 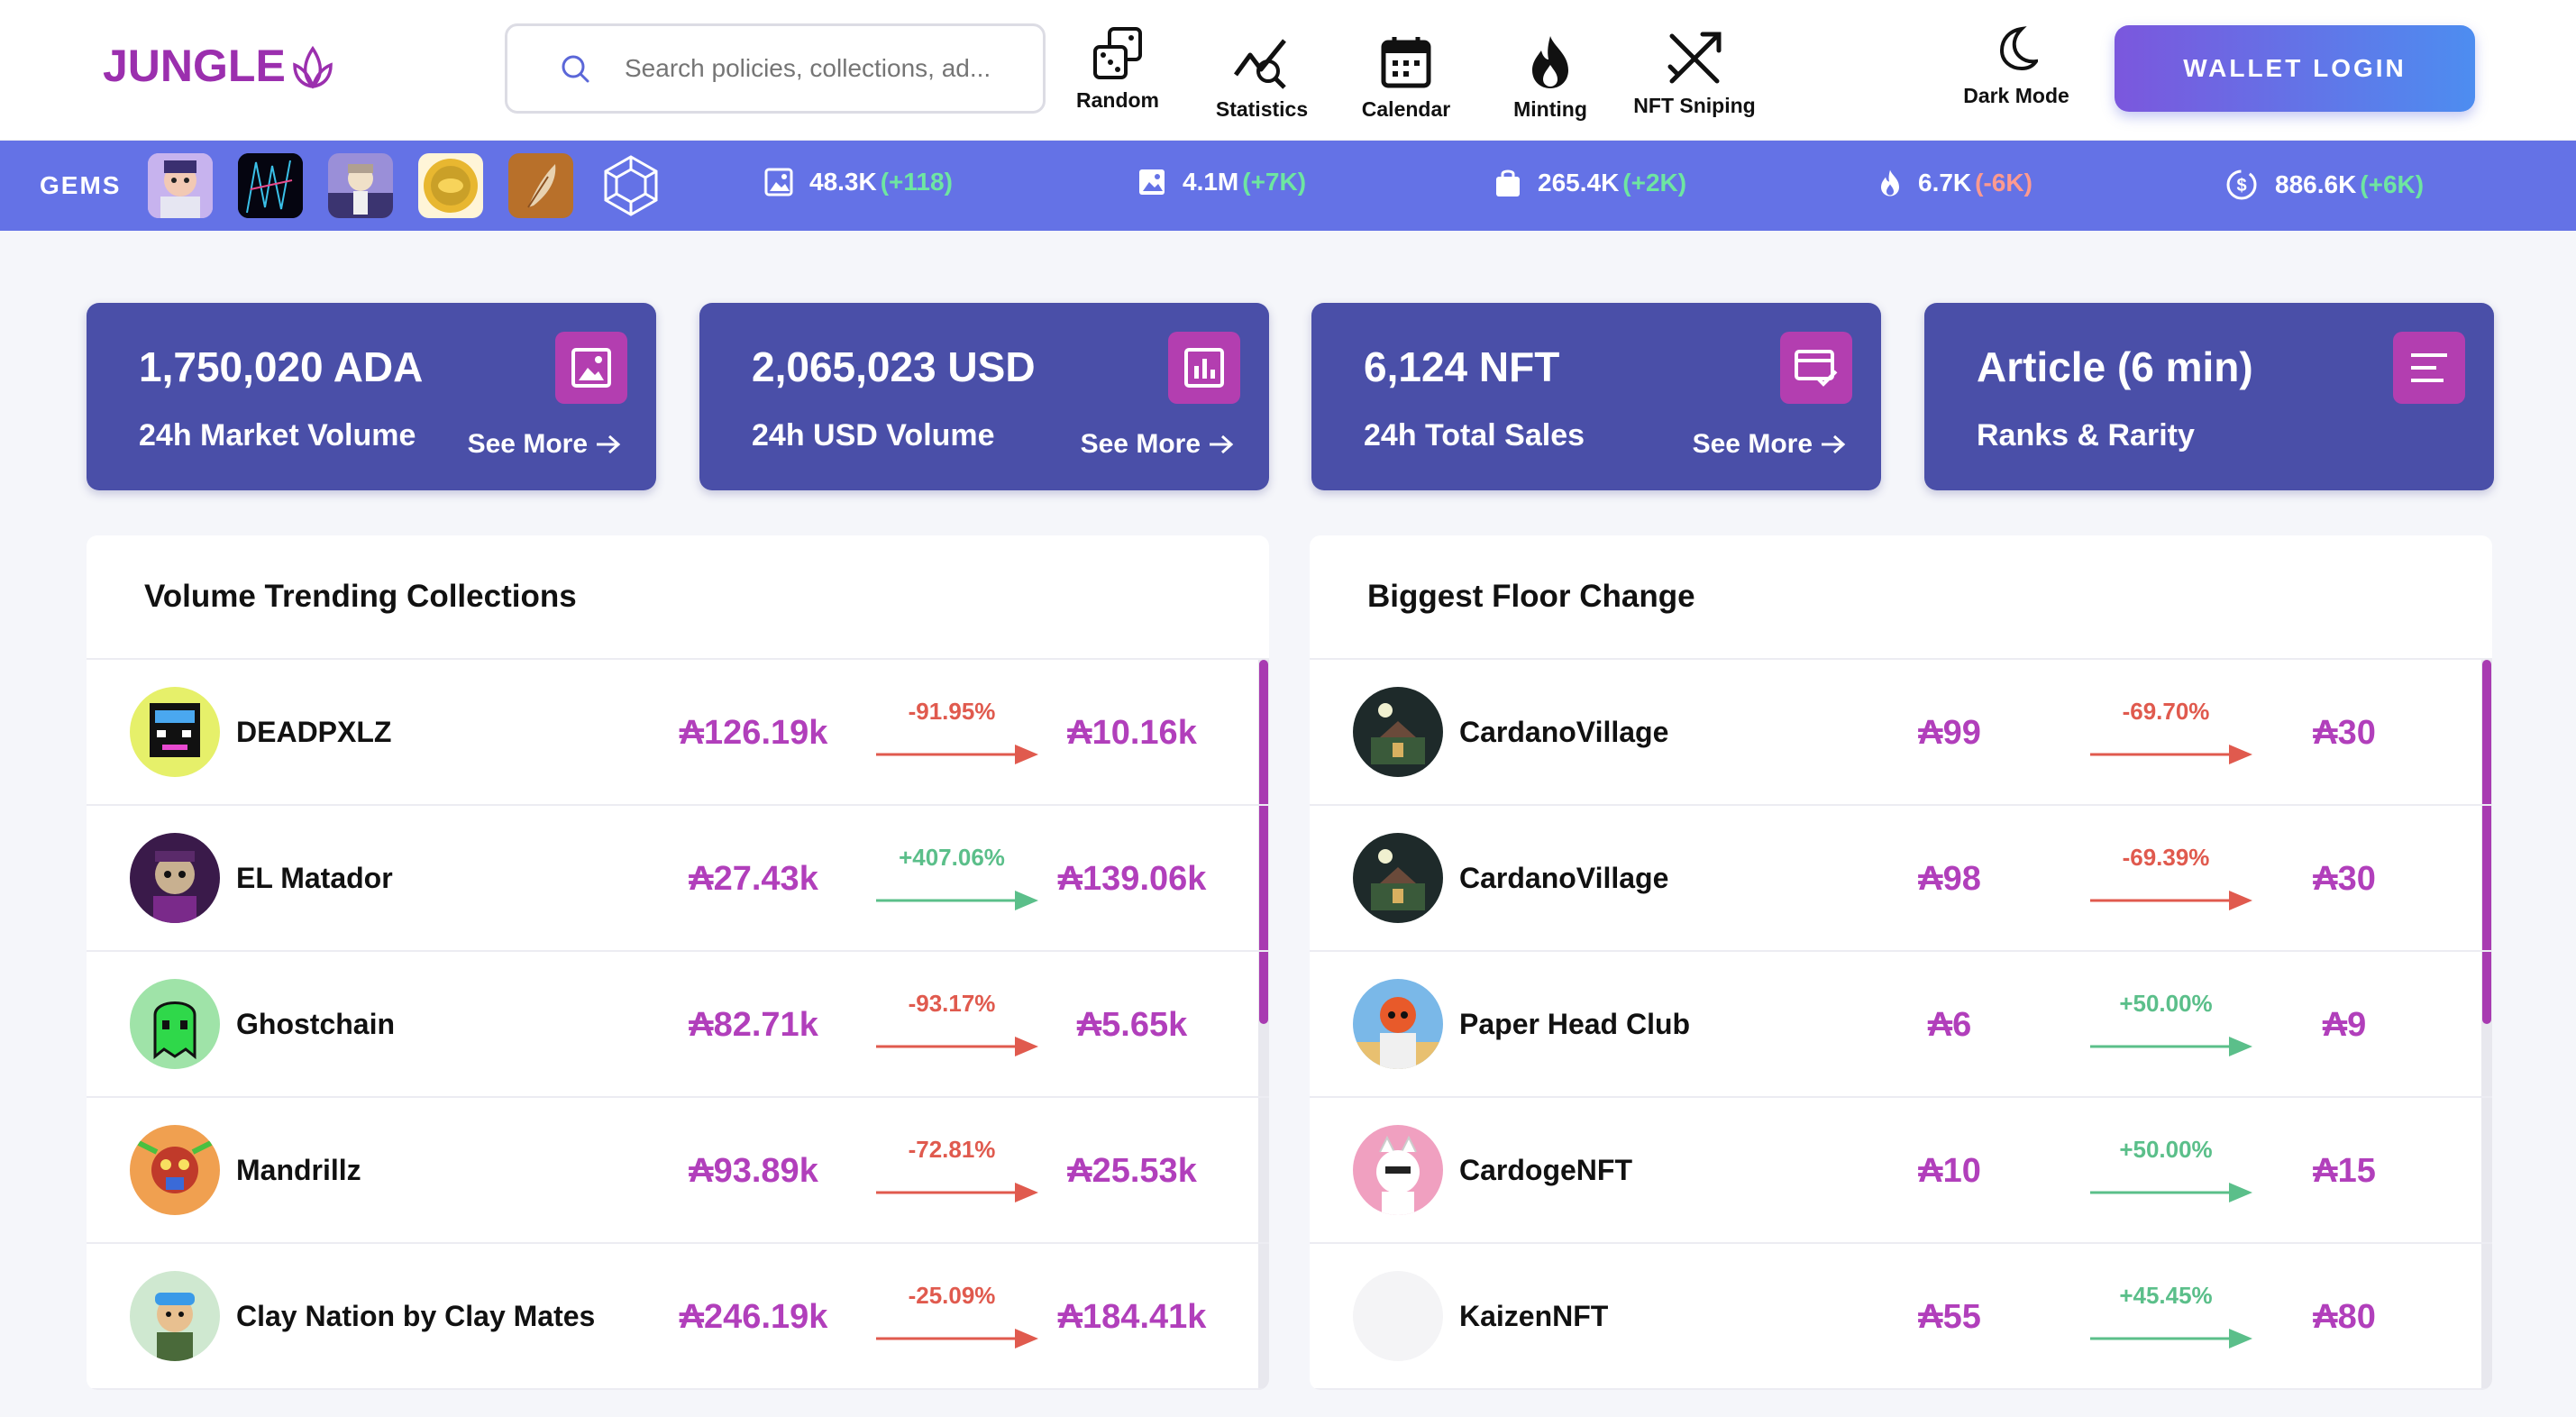 What do you see at coordinates (2295, 68) in the screenshot?
I see `wallet-login-button: WALLET LOGIN` at bounding box center [2295, 68].